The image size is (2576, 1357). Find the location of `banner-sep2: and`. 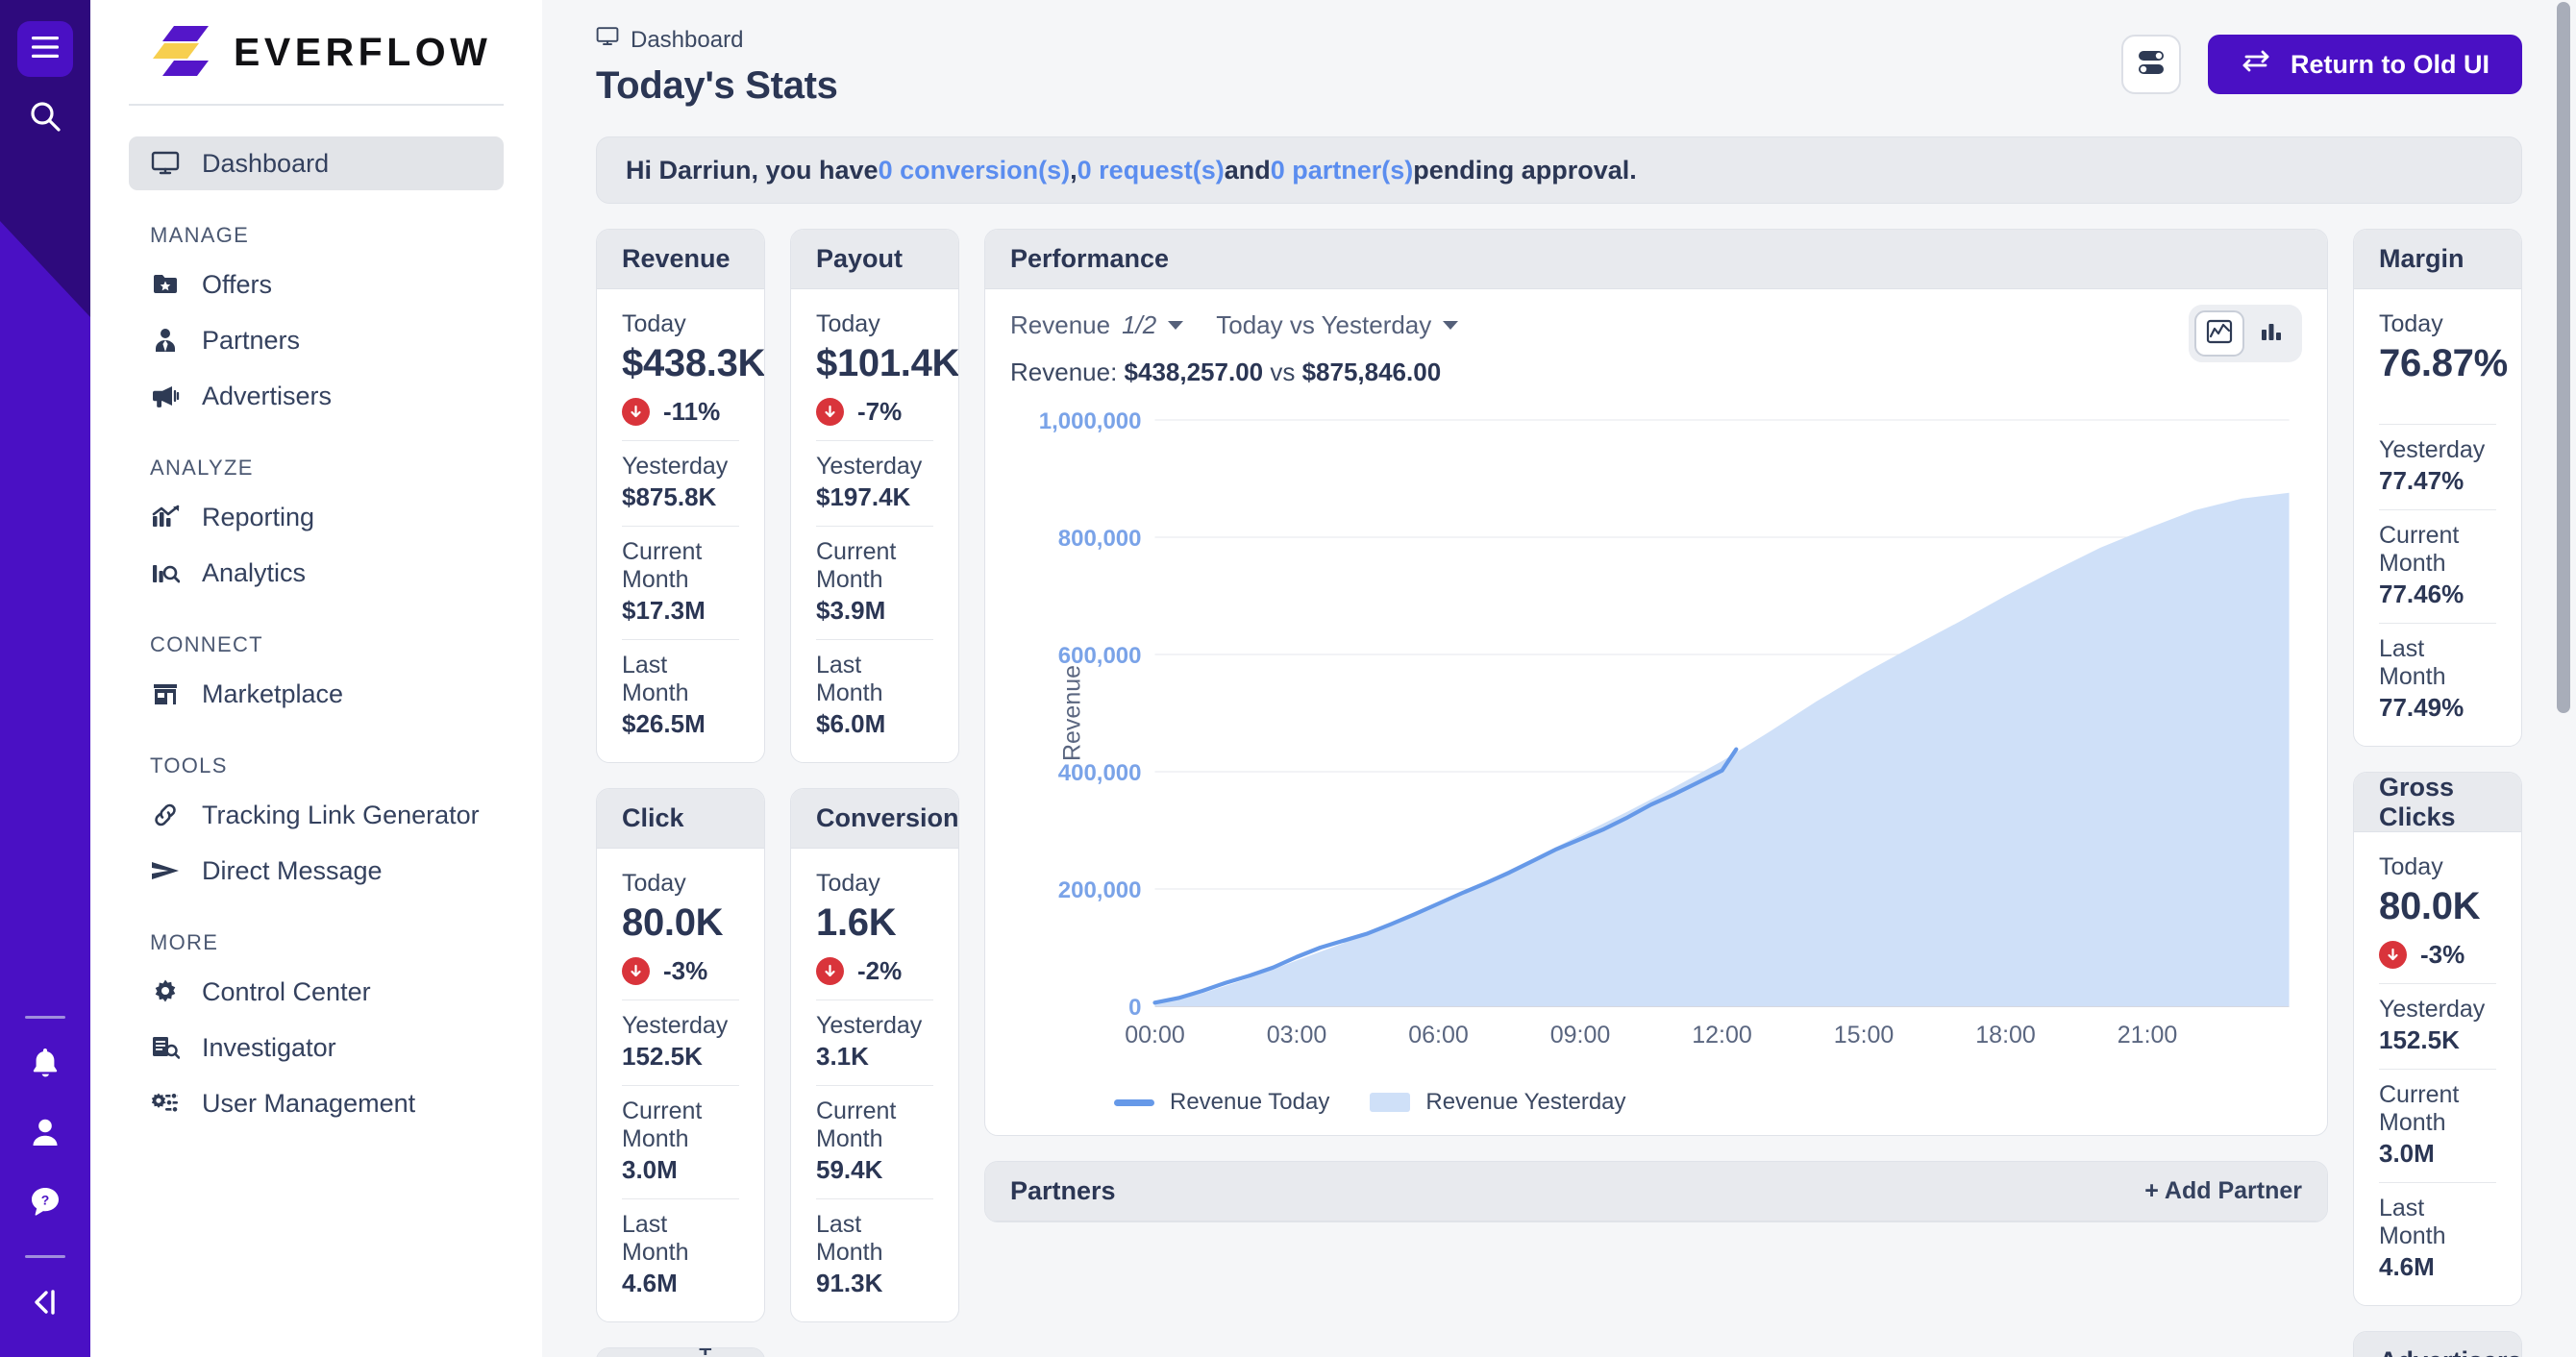

banner-sep2: and is located at coordinates (1247, 170).